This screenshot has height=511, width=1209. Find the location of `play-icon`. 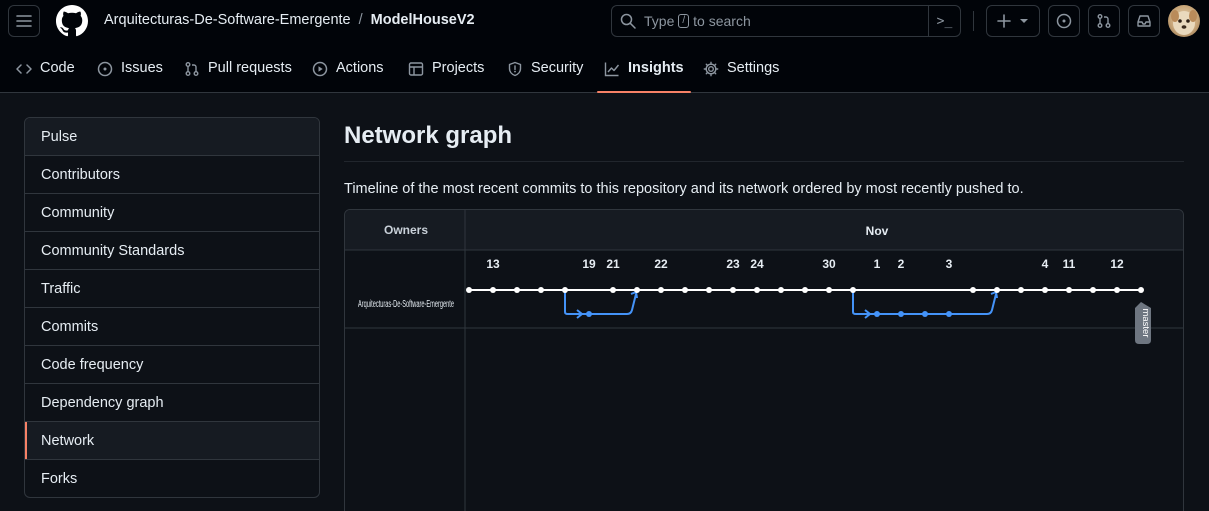

play-icon is located at coordinates (320, 69).